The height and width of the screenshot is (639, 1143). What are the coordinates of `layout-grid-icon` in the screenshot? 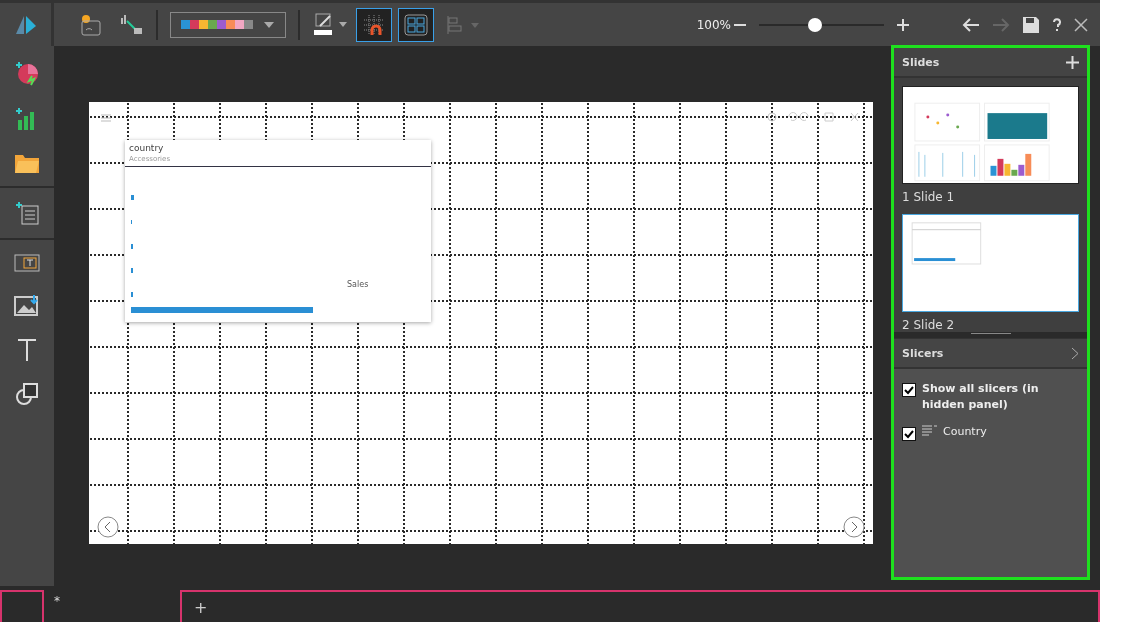 It's located at (416, 24).